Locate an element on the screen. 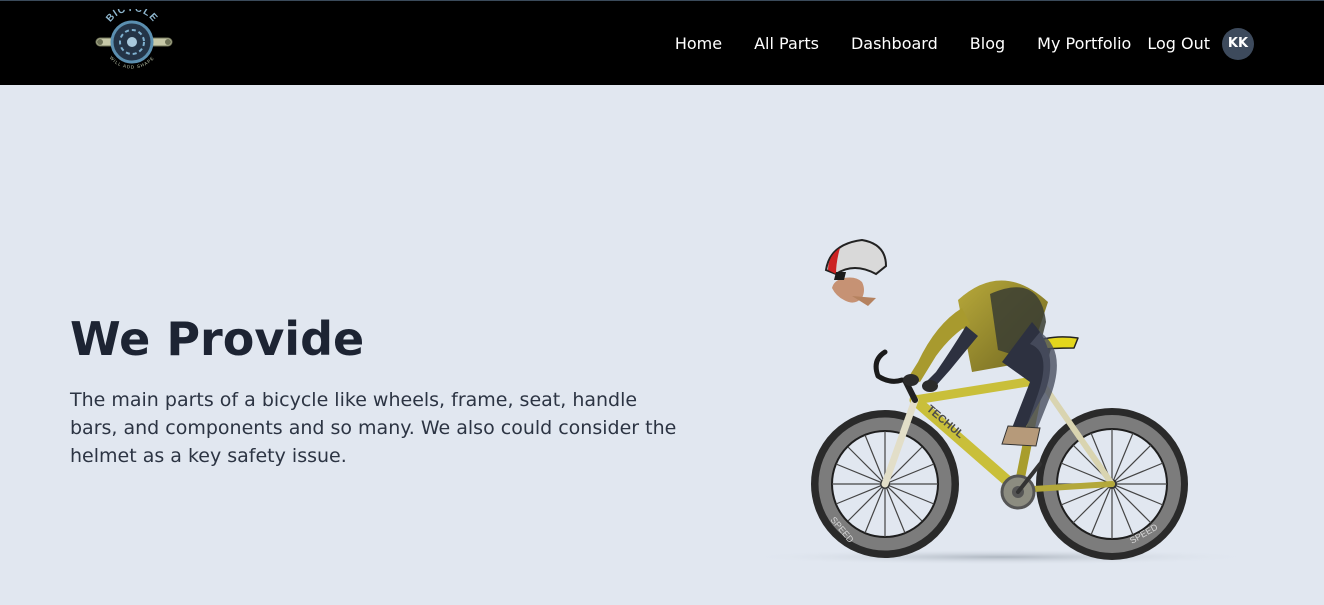 The width and height of the screenshot is (1324, 605). logout-button: Log Out is located at coordinates (1178, 43).